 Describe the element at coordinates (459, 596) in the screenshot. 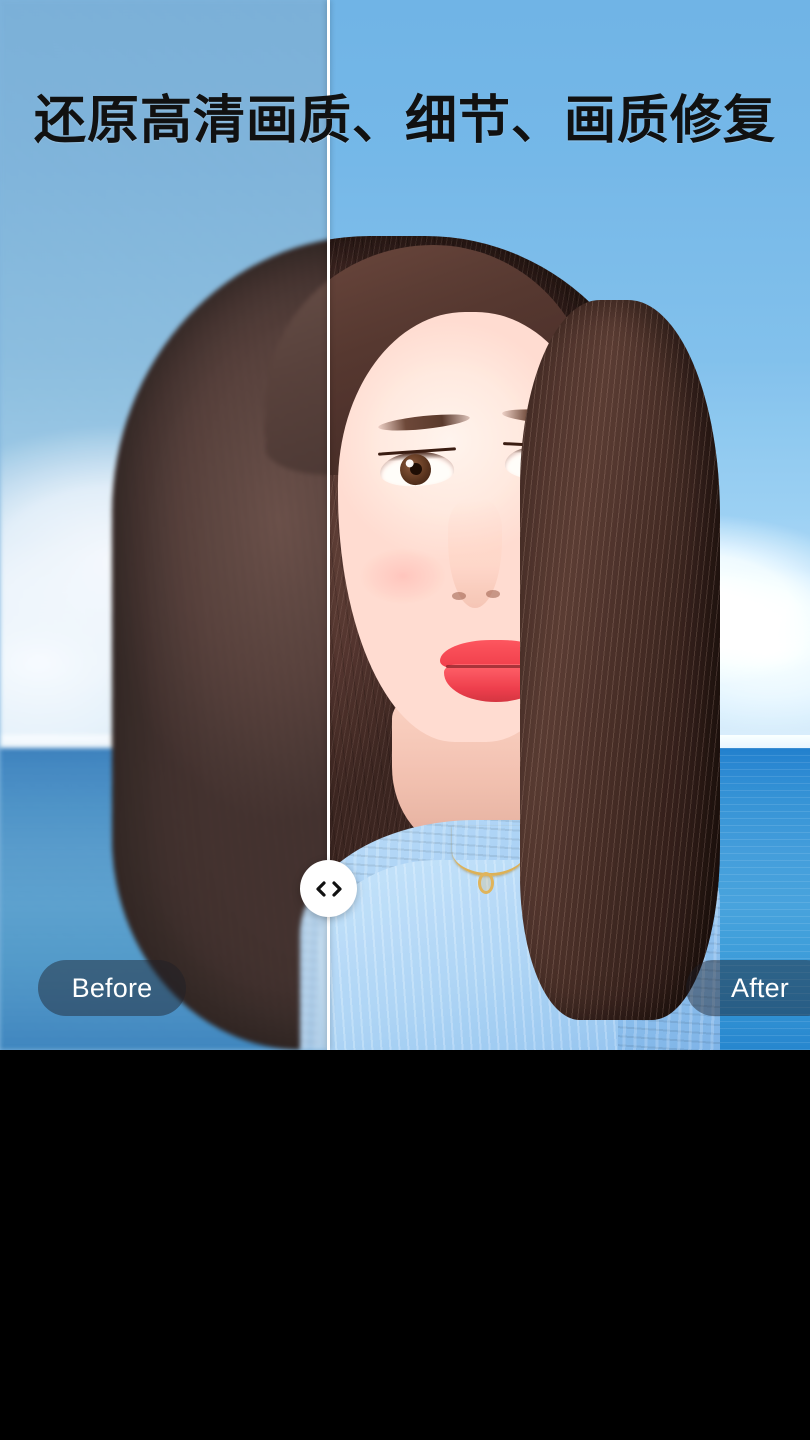

I see `nostril-left-after` at that location.